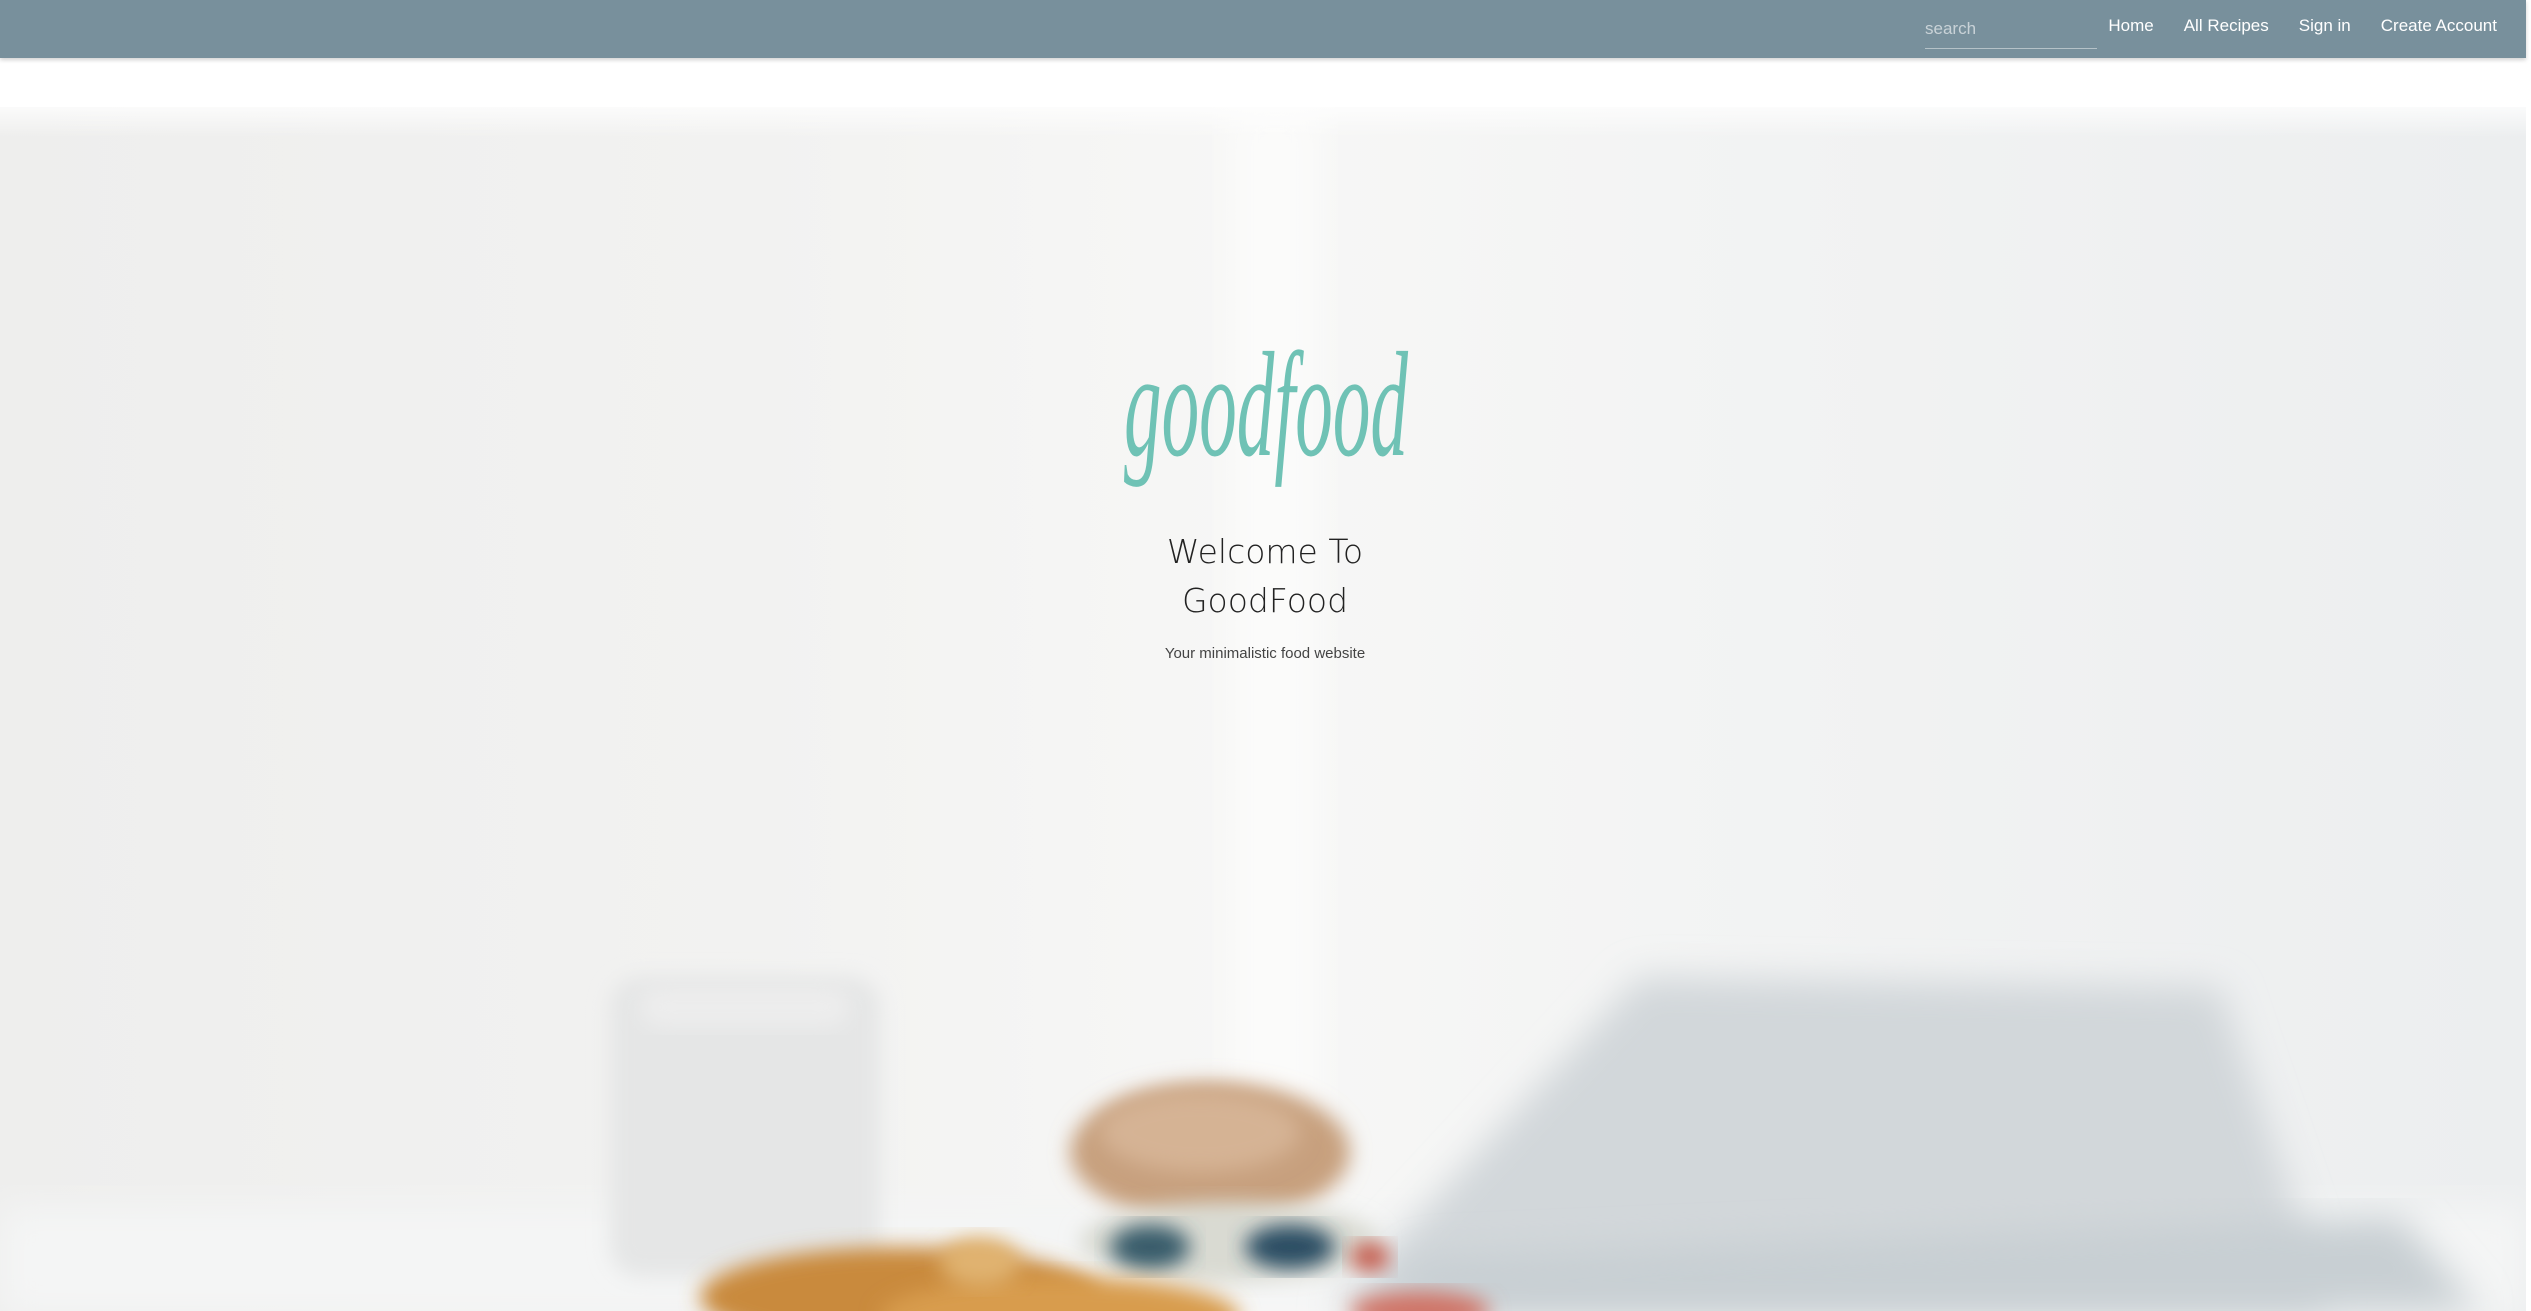  I want to click on svg-text: goodfood, so click(1266, 417).